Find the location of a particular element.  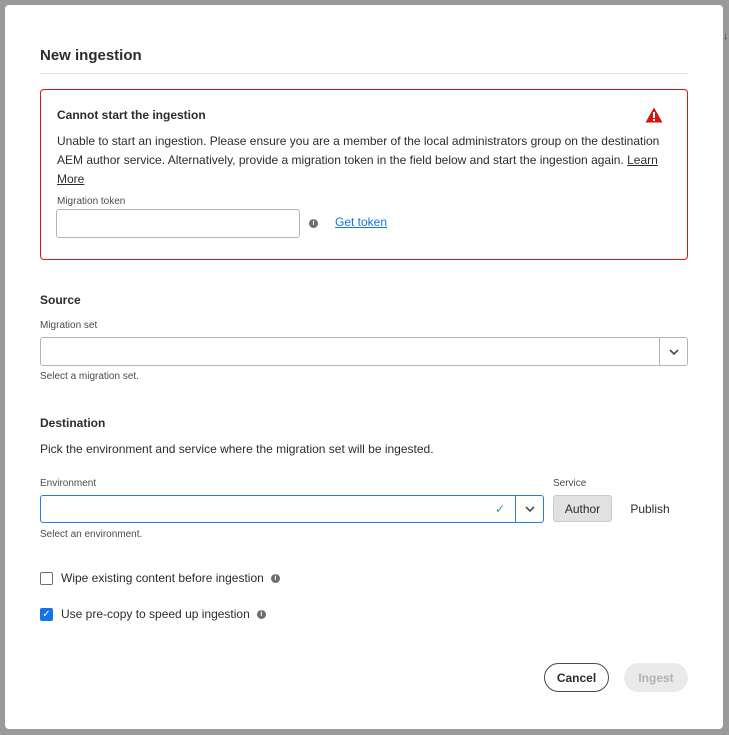

alert-heading: Cannot start the ingestion is located at coordinates (131, 115).